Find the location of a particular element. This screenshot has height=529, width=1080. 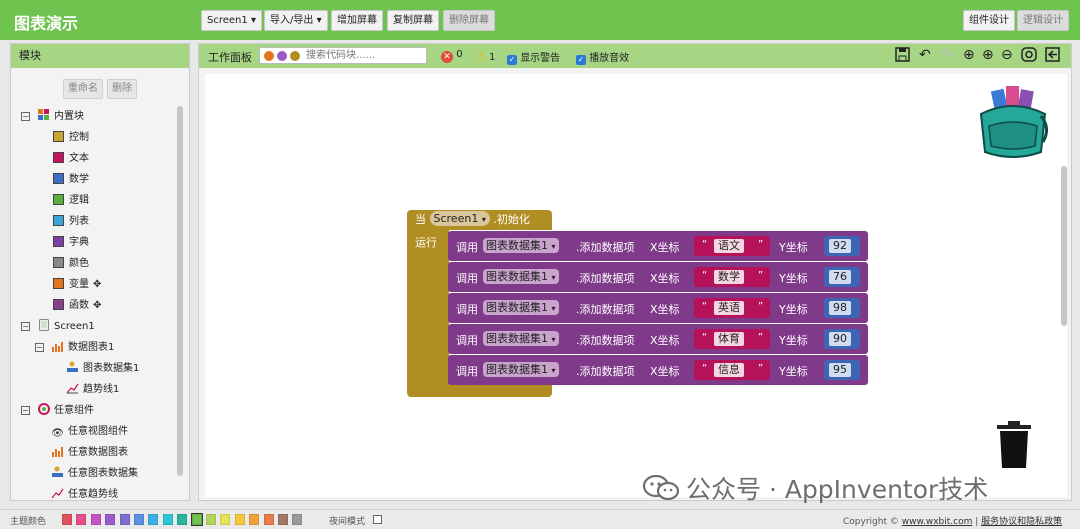

number-value: 95 is located at coordinates (840, 370).